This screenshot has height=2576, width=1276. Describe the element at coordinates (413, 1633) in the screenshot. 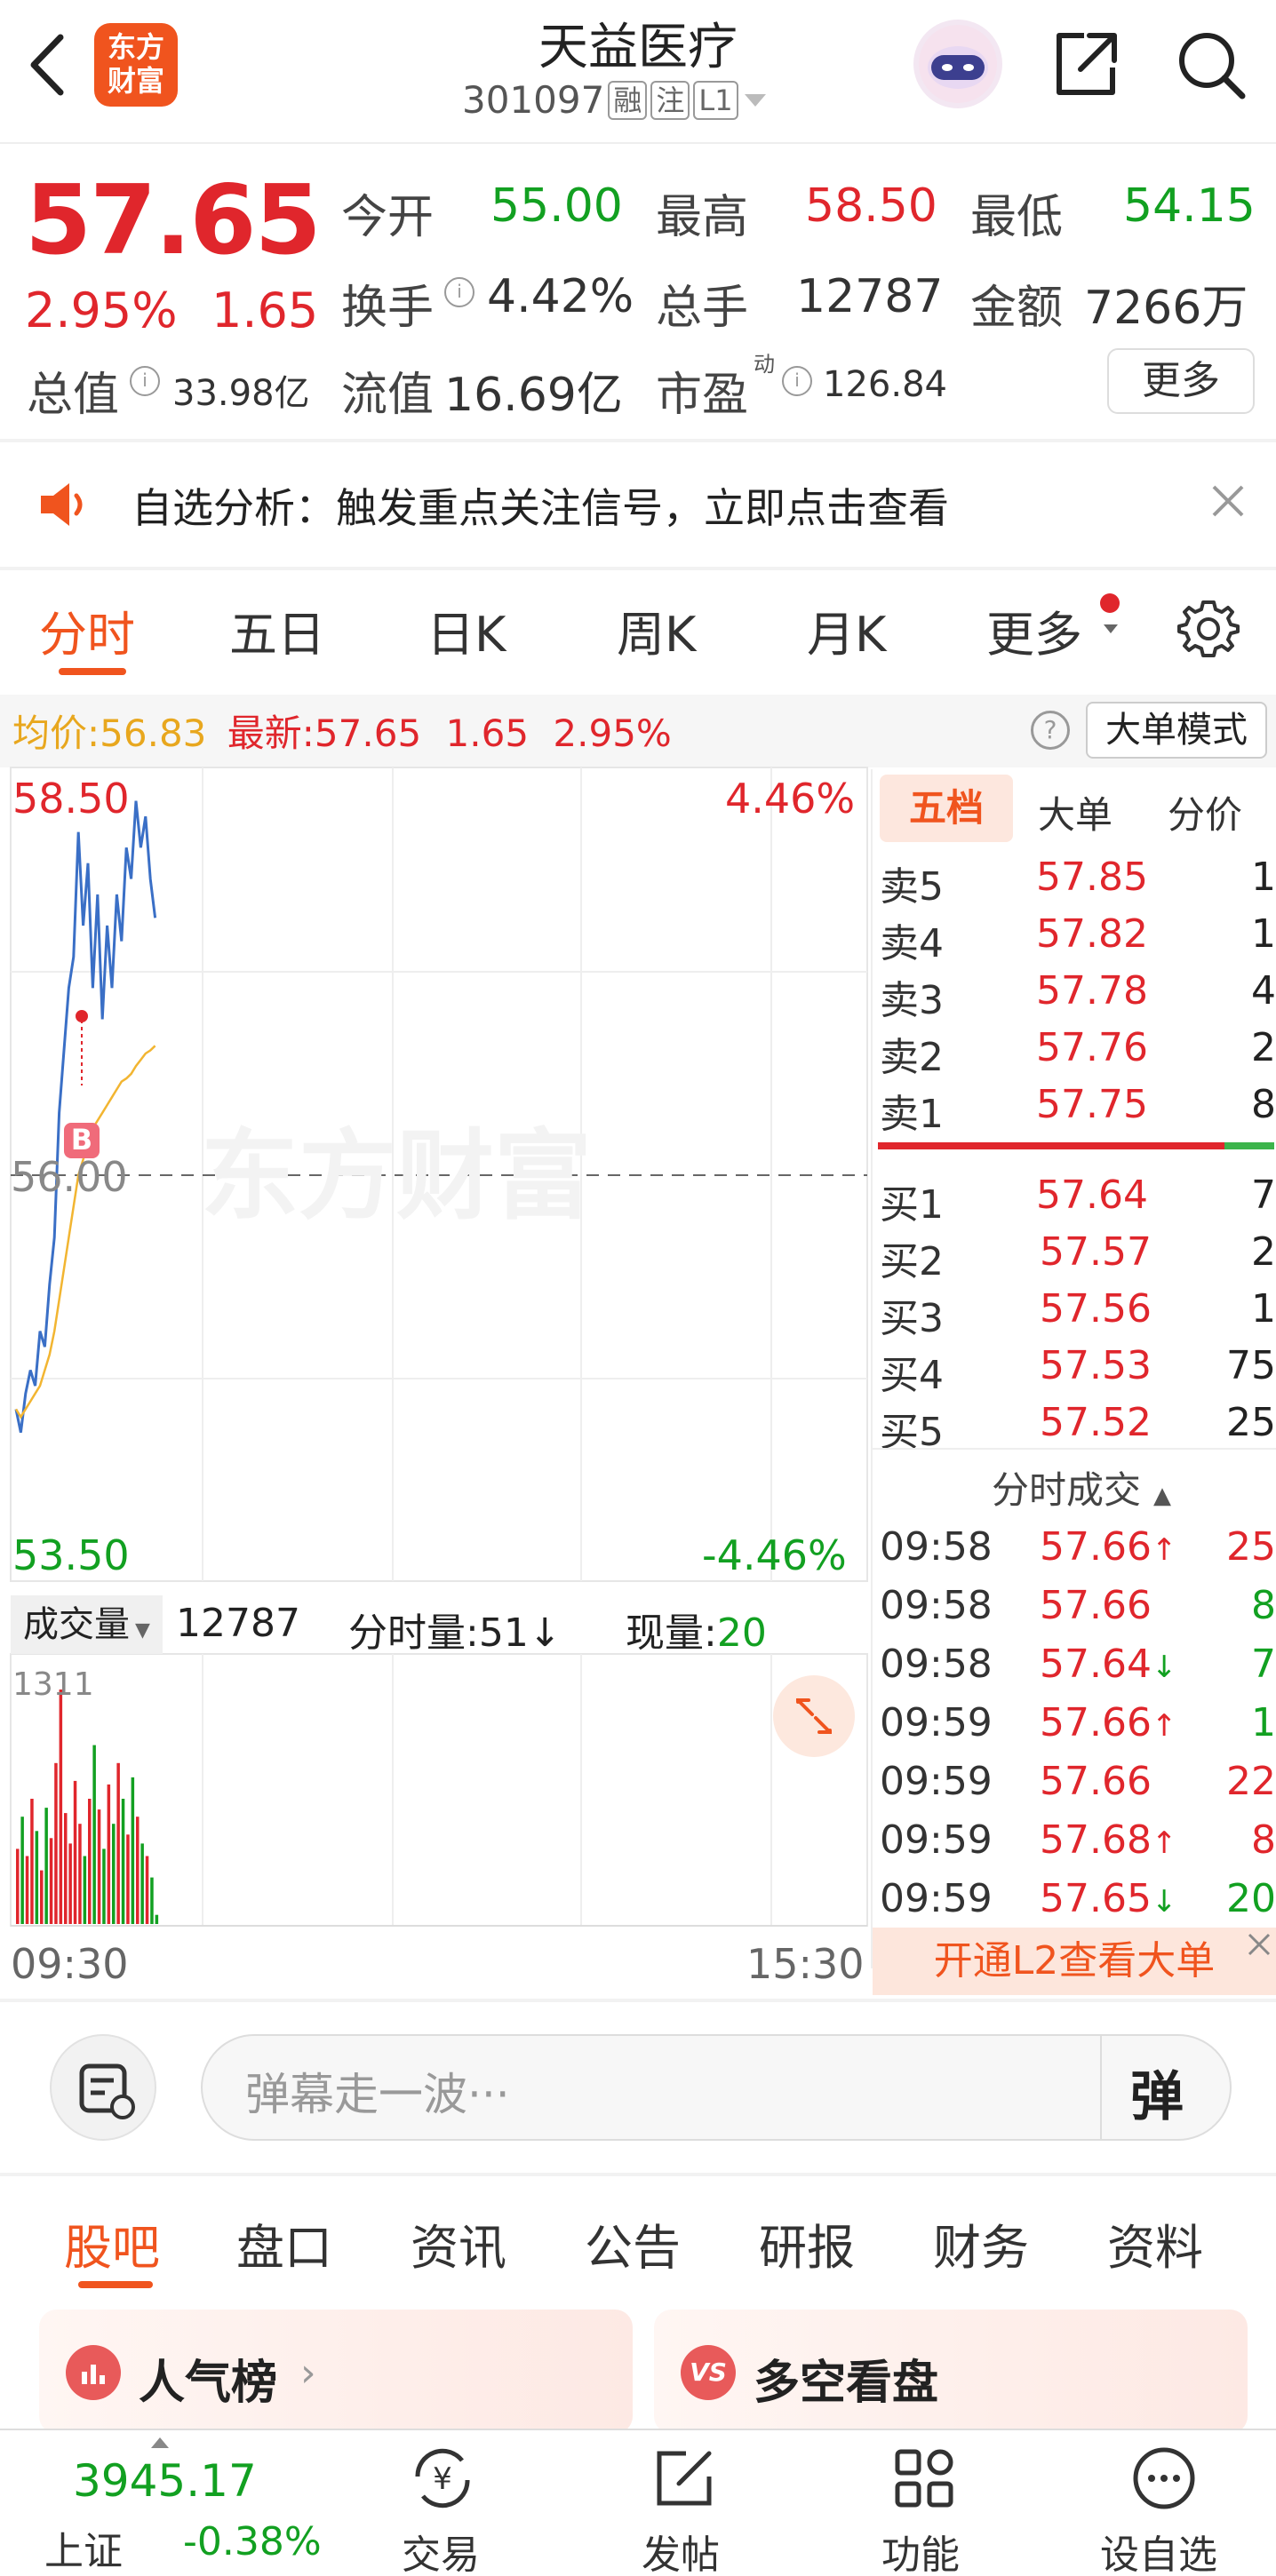

I see `volume-minute-label: 分时量:` at that location.